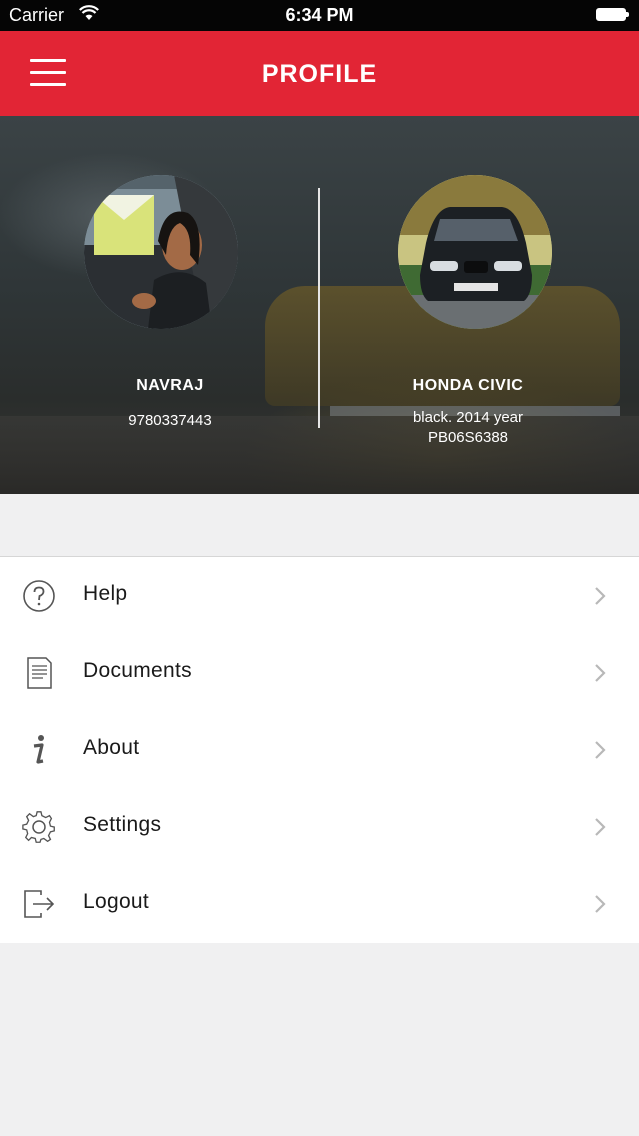 Image resolution: width=639 pixels, height=1136 pixels. Describe the element at coordinates (468, 417) in the screenshot. I see `car-description: black. 2014 year` at that location.